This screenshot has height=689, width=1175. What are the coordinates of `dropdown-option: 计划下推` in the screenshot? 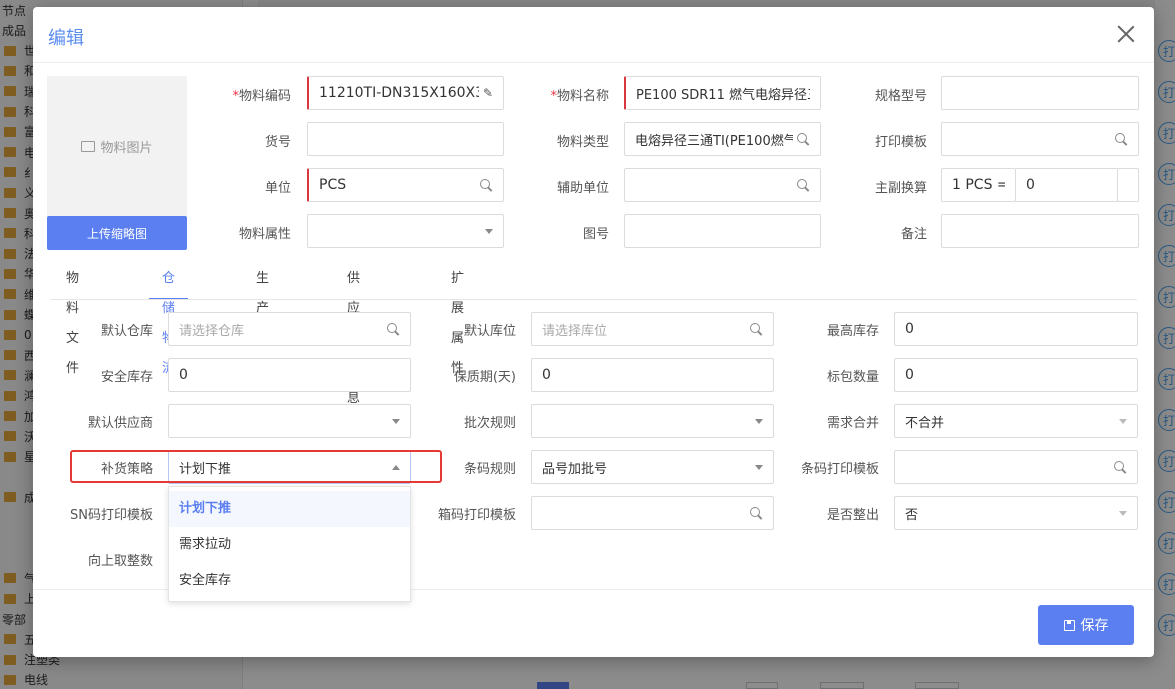 It's located at (289, 509).